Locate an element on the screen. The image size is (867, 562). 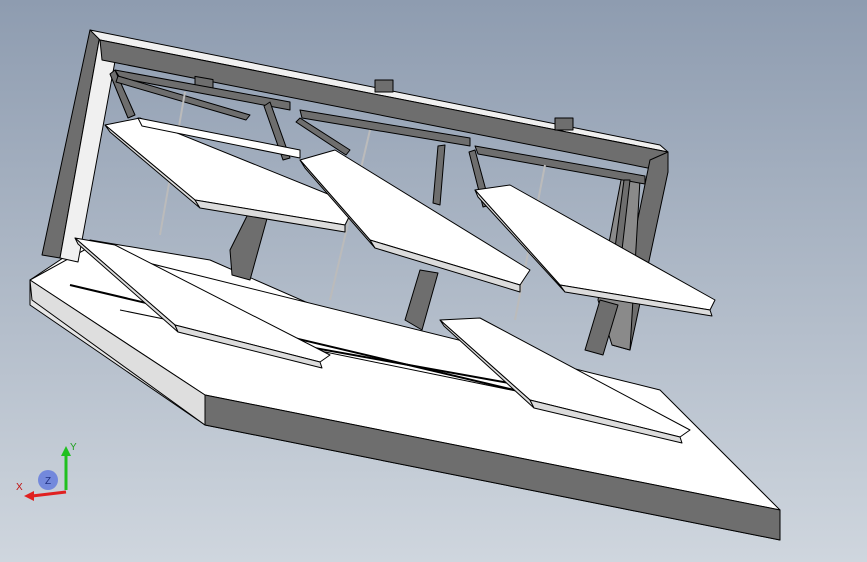
svg-text: Y is located at coordinates (73, 447).